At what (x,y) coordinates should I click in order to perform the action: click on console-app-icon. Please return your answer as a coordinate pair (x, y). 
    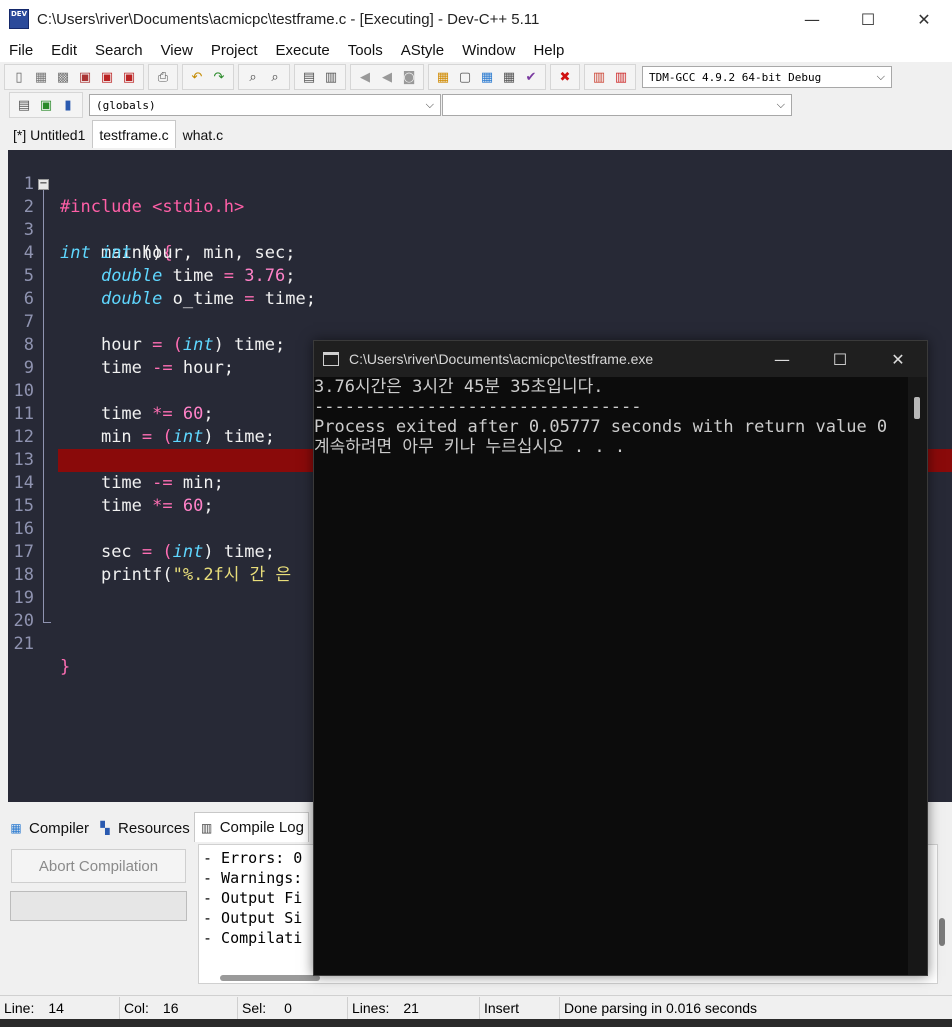
    Looking at the image, I should click on (331, 359).